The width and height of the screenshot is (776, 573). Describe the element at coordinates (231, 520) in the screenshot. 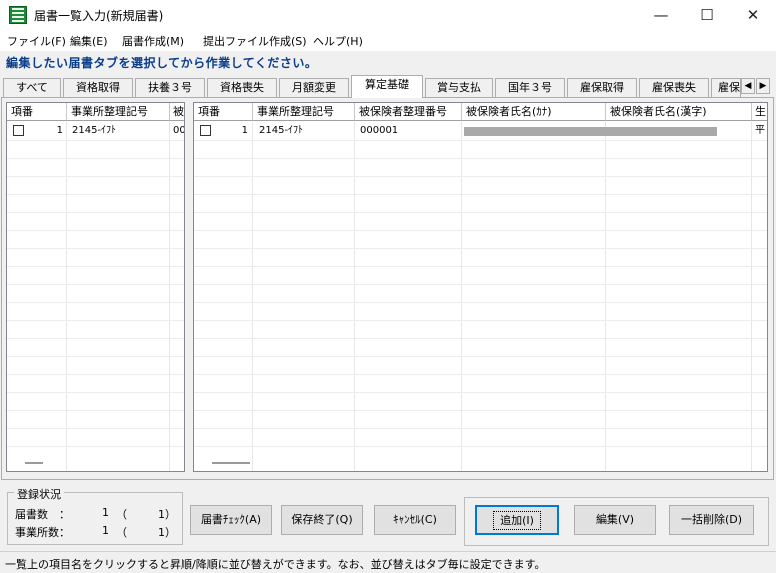

I see `notice-check-button: 届書ﾁｪｯｸ(A)` at that location.